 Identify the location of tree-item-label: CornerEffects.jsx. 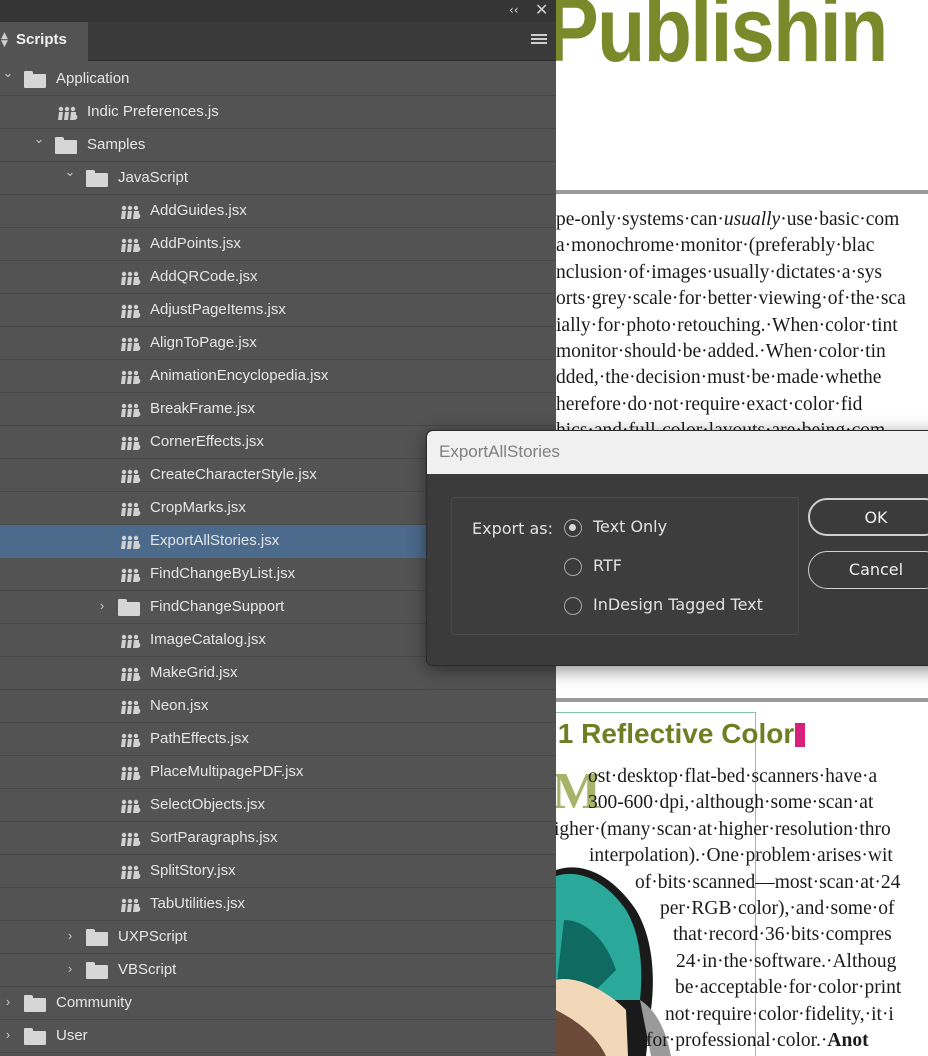
(207, 441).